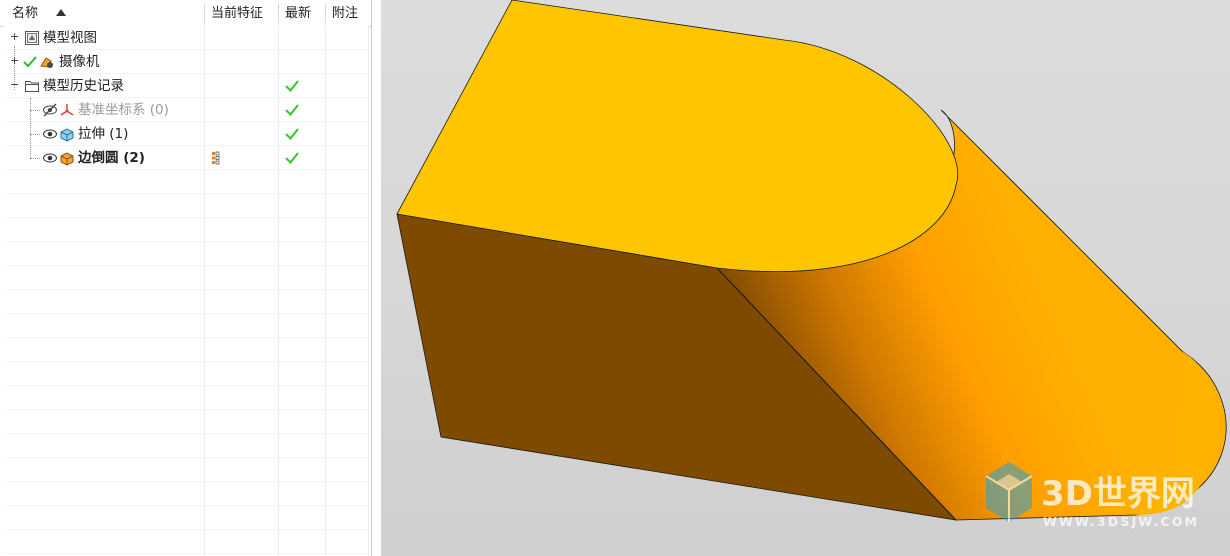 The height and width of the screenshot is (556, 1230). I want to click on tree-row-cameras: + 摄像机, so click(186, 62).